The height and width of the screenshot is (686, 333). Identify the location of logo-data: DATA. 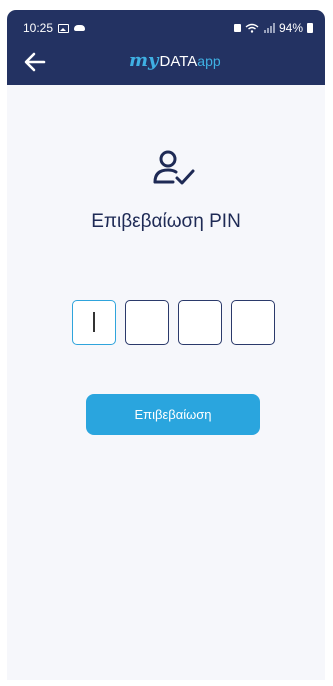
(178, 61).